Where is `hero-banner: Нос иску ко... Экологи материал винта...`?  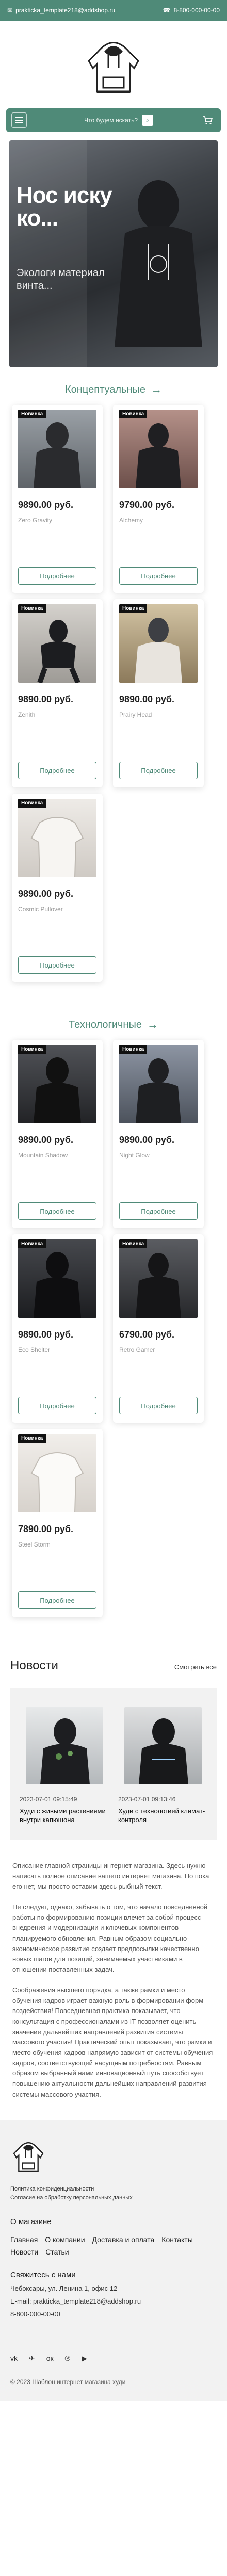
hero-banner: Нос иску ко... Экологи материал винта... is located at coordinates (113, 254).